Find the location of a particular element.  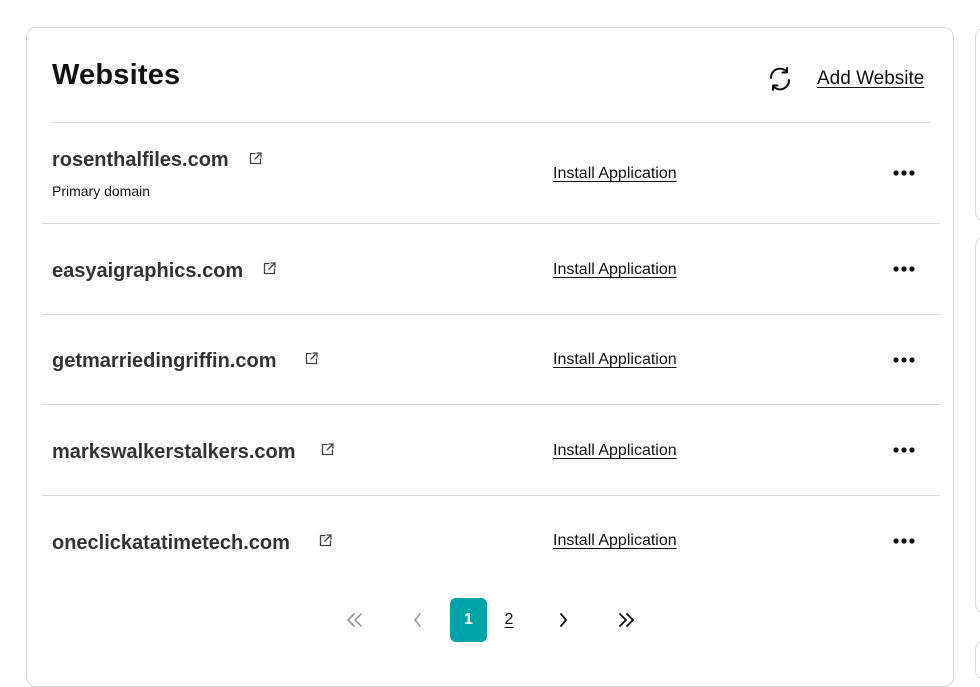

page-1-button: 1 is located at coordinates (468, 620).